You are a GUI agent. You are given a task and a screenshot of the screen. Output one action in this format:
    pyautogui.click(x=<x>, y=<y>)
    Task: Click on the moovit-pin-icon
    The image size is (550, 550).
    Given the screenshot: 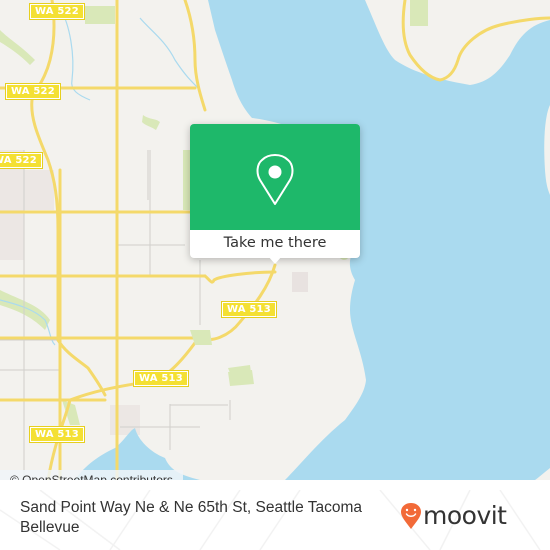 What is the action you would take?
    pyautogui.click(x=411, y=516)
    